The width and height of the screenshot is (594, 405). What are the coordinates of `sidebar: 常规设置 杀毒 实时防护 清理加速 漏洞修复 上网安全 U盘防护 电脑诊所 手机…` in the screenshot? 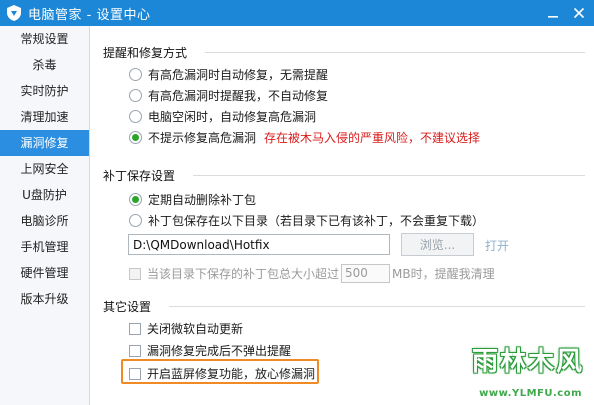 It's located at (45, 215).